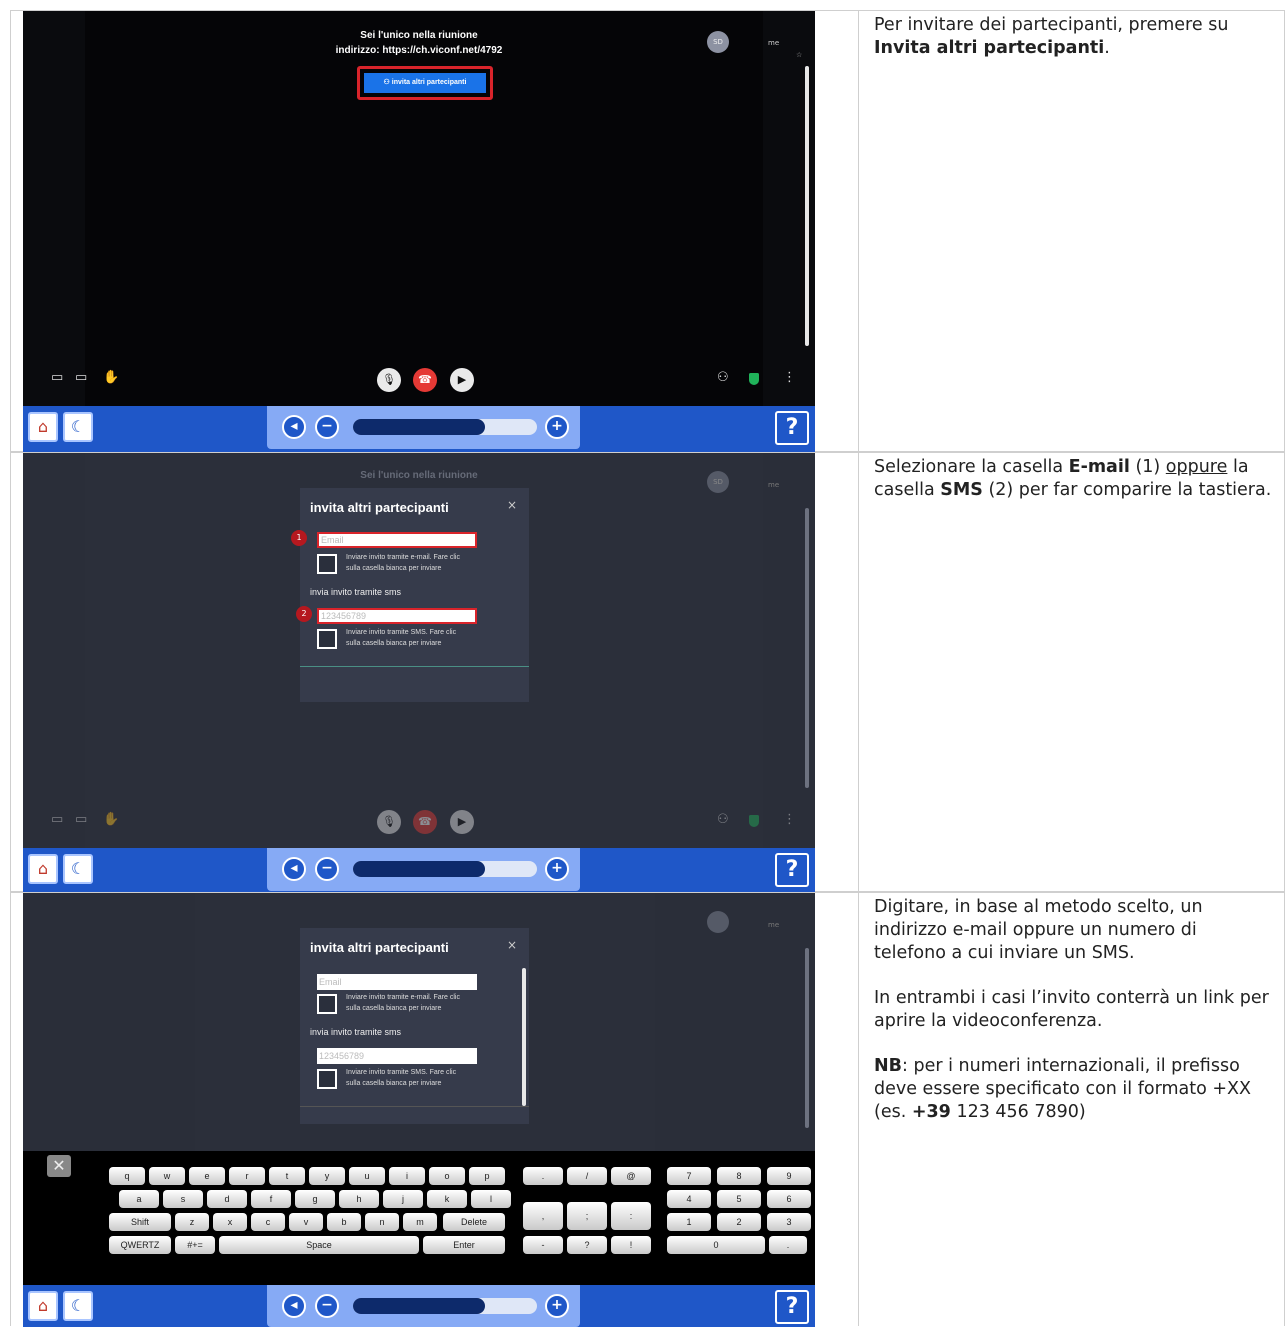 The height and width of the screenshot is (1327, 1285). I want to click on key-space: Space, so click(319, 1245).